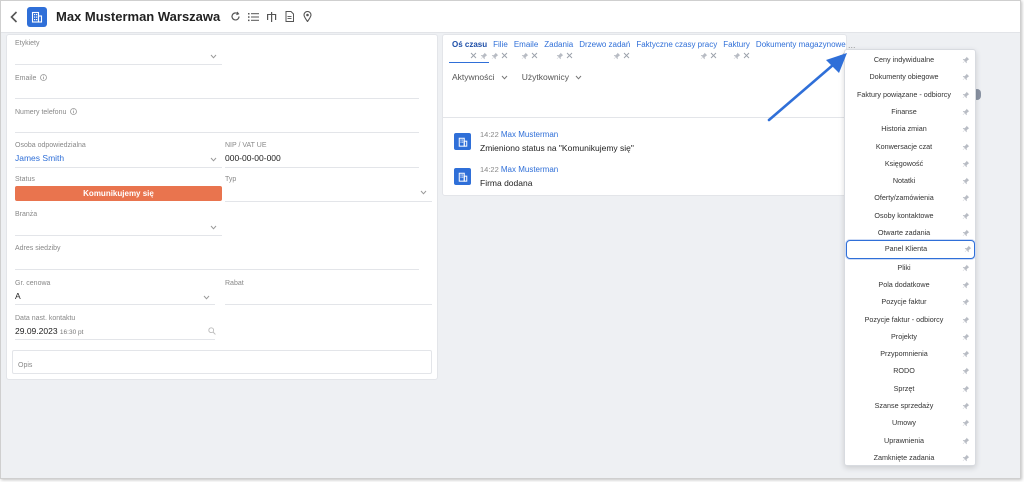 Image resolution: width=1024 pixels, height=482 pixels. I want to click on dropdown-item: Przypomnienia, so click(910, 353).